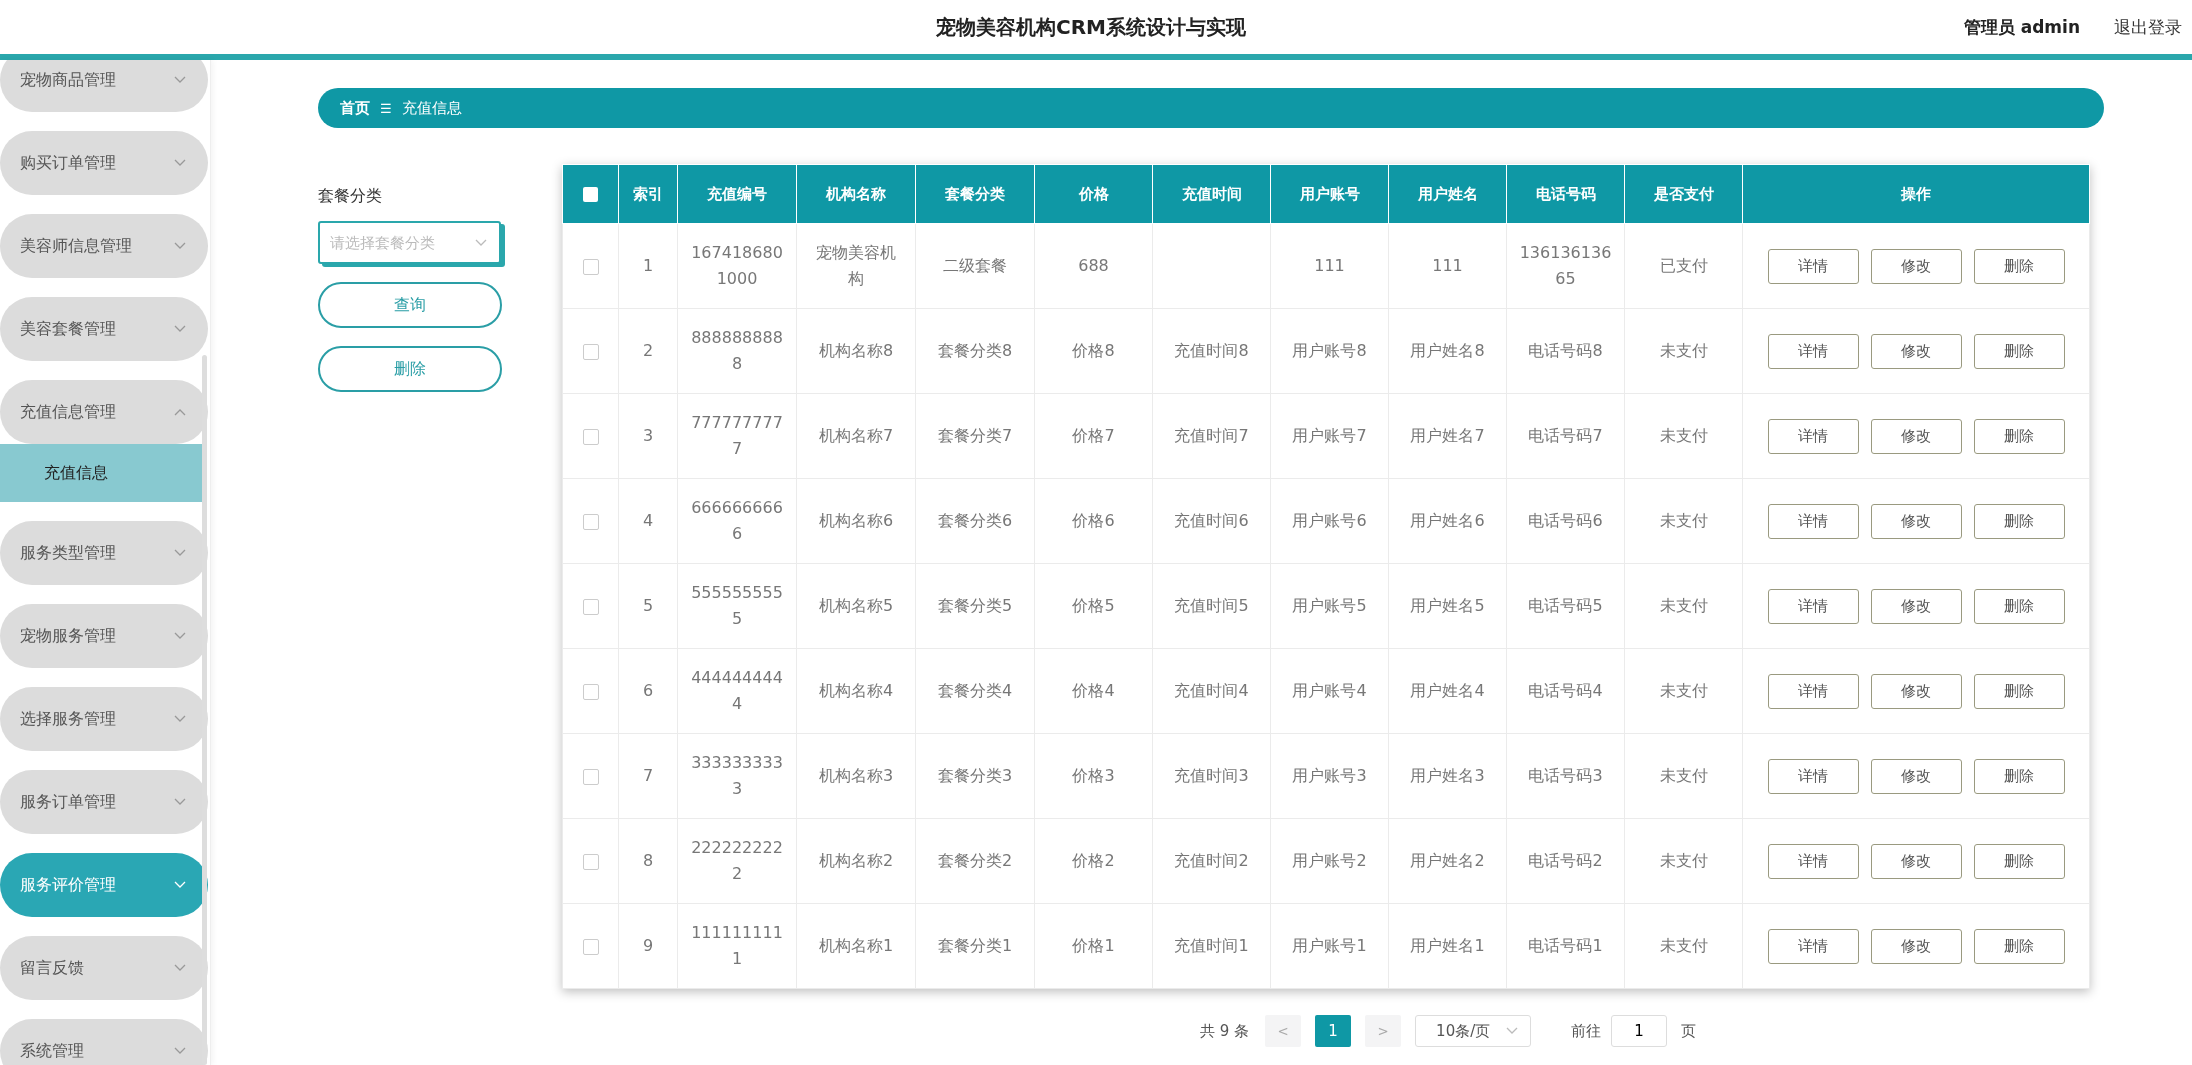 The width and height of the screenshot is (2192, 1065). I want to click on table-cell: 充值时间2, so click(1211, 861).